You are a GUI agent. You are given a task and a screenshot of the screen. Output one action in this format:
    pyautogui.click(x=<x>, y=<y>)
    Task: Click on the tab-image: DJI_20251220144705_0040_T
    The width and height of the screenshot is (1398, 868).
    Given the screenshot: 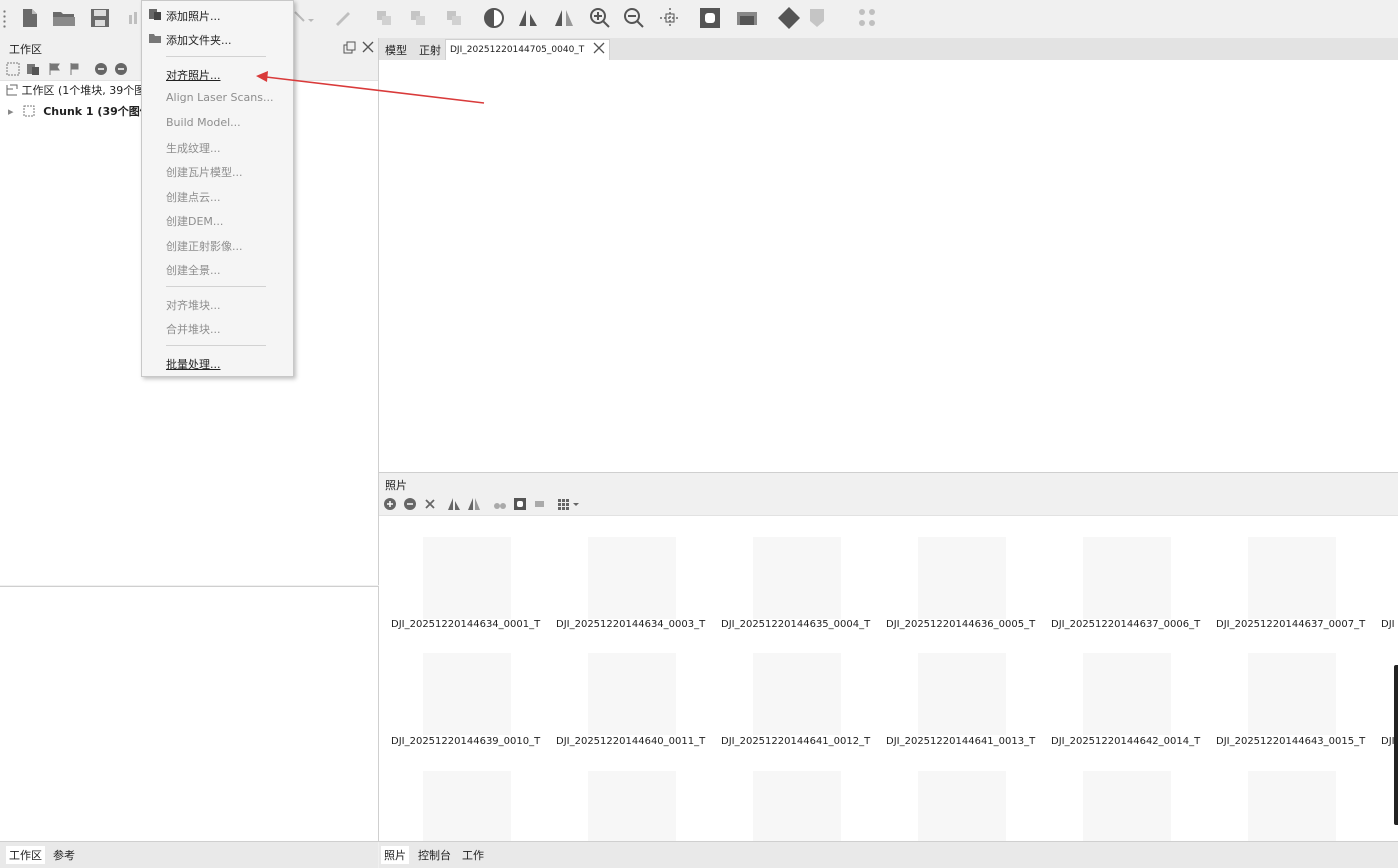 What is the action you would take?
    pyautogui.click(x=528, y=49)
    